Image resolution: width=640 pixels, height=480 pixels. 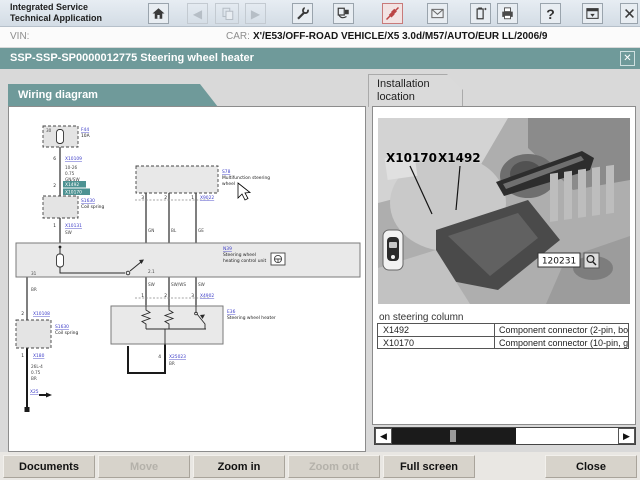 I want to click on mfl-code-link: S78, so click(x=226, y=172).